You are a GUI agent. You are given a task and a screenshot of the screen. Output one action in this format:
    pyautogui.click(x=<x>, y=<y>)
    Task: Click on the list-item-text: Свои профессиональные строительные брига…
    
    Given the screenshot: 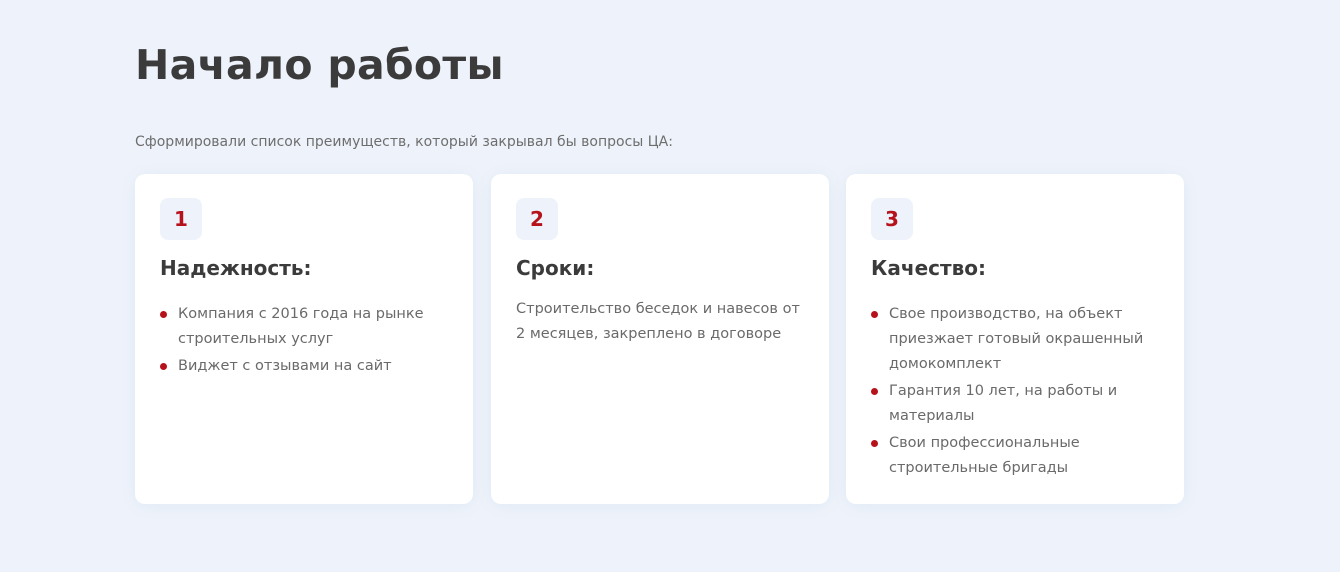 What is the action you would take?
    pyautogui.click(x=984, y=455)
    